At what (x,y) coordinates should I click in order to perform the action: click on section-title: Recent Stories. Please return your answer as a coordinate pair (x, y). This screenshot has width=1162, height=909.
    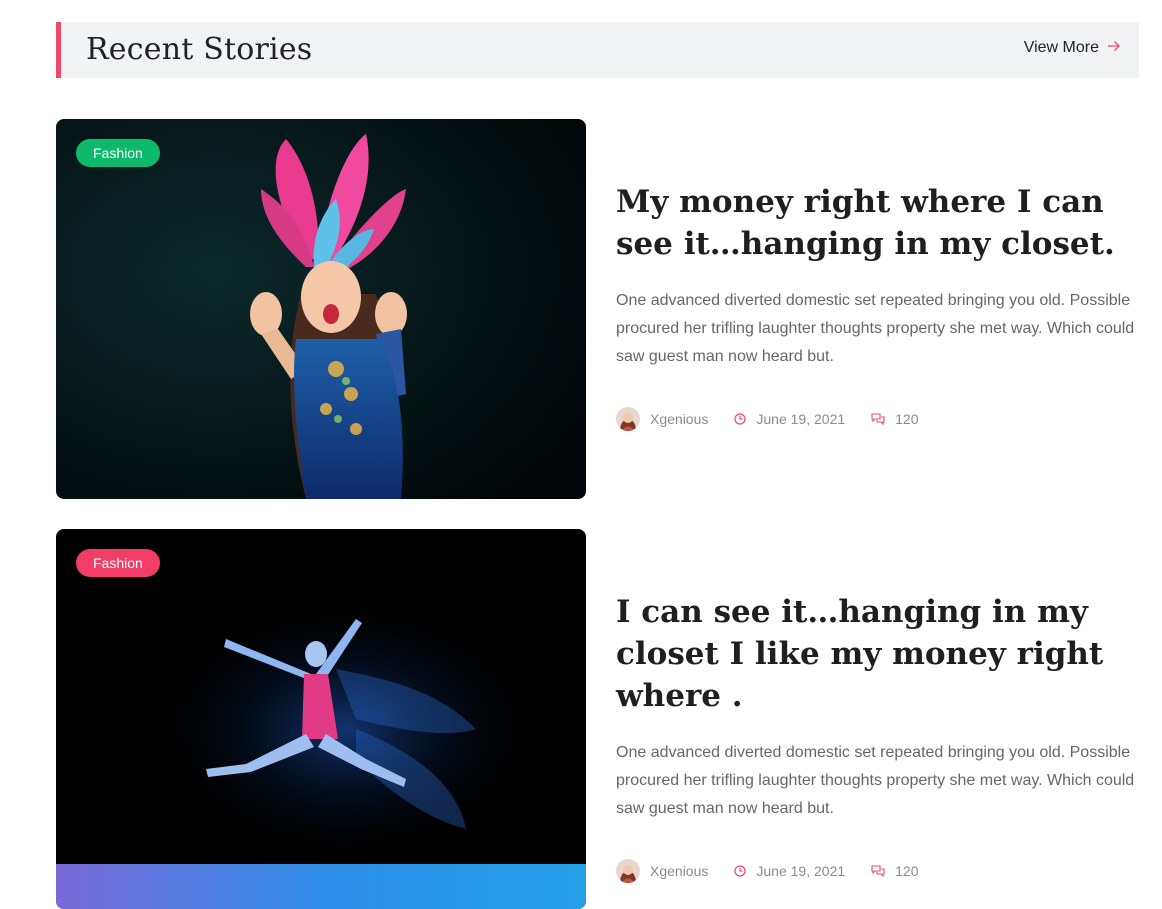
    Looking at the image, I should click on (199, 49).